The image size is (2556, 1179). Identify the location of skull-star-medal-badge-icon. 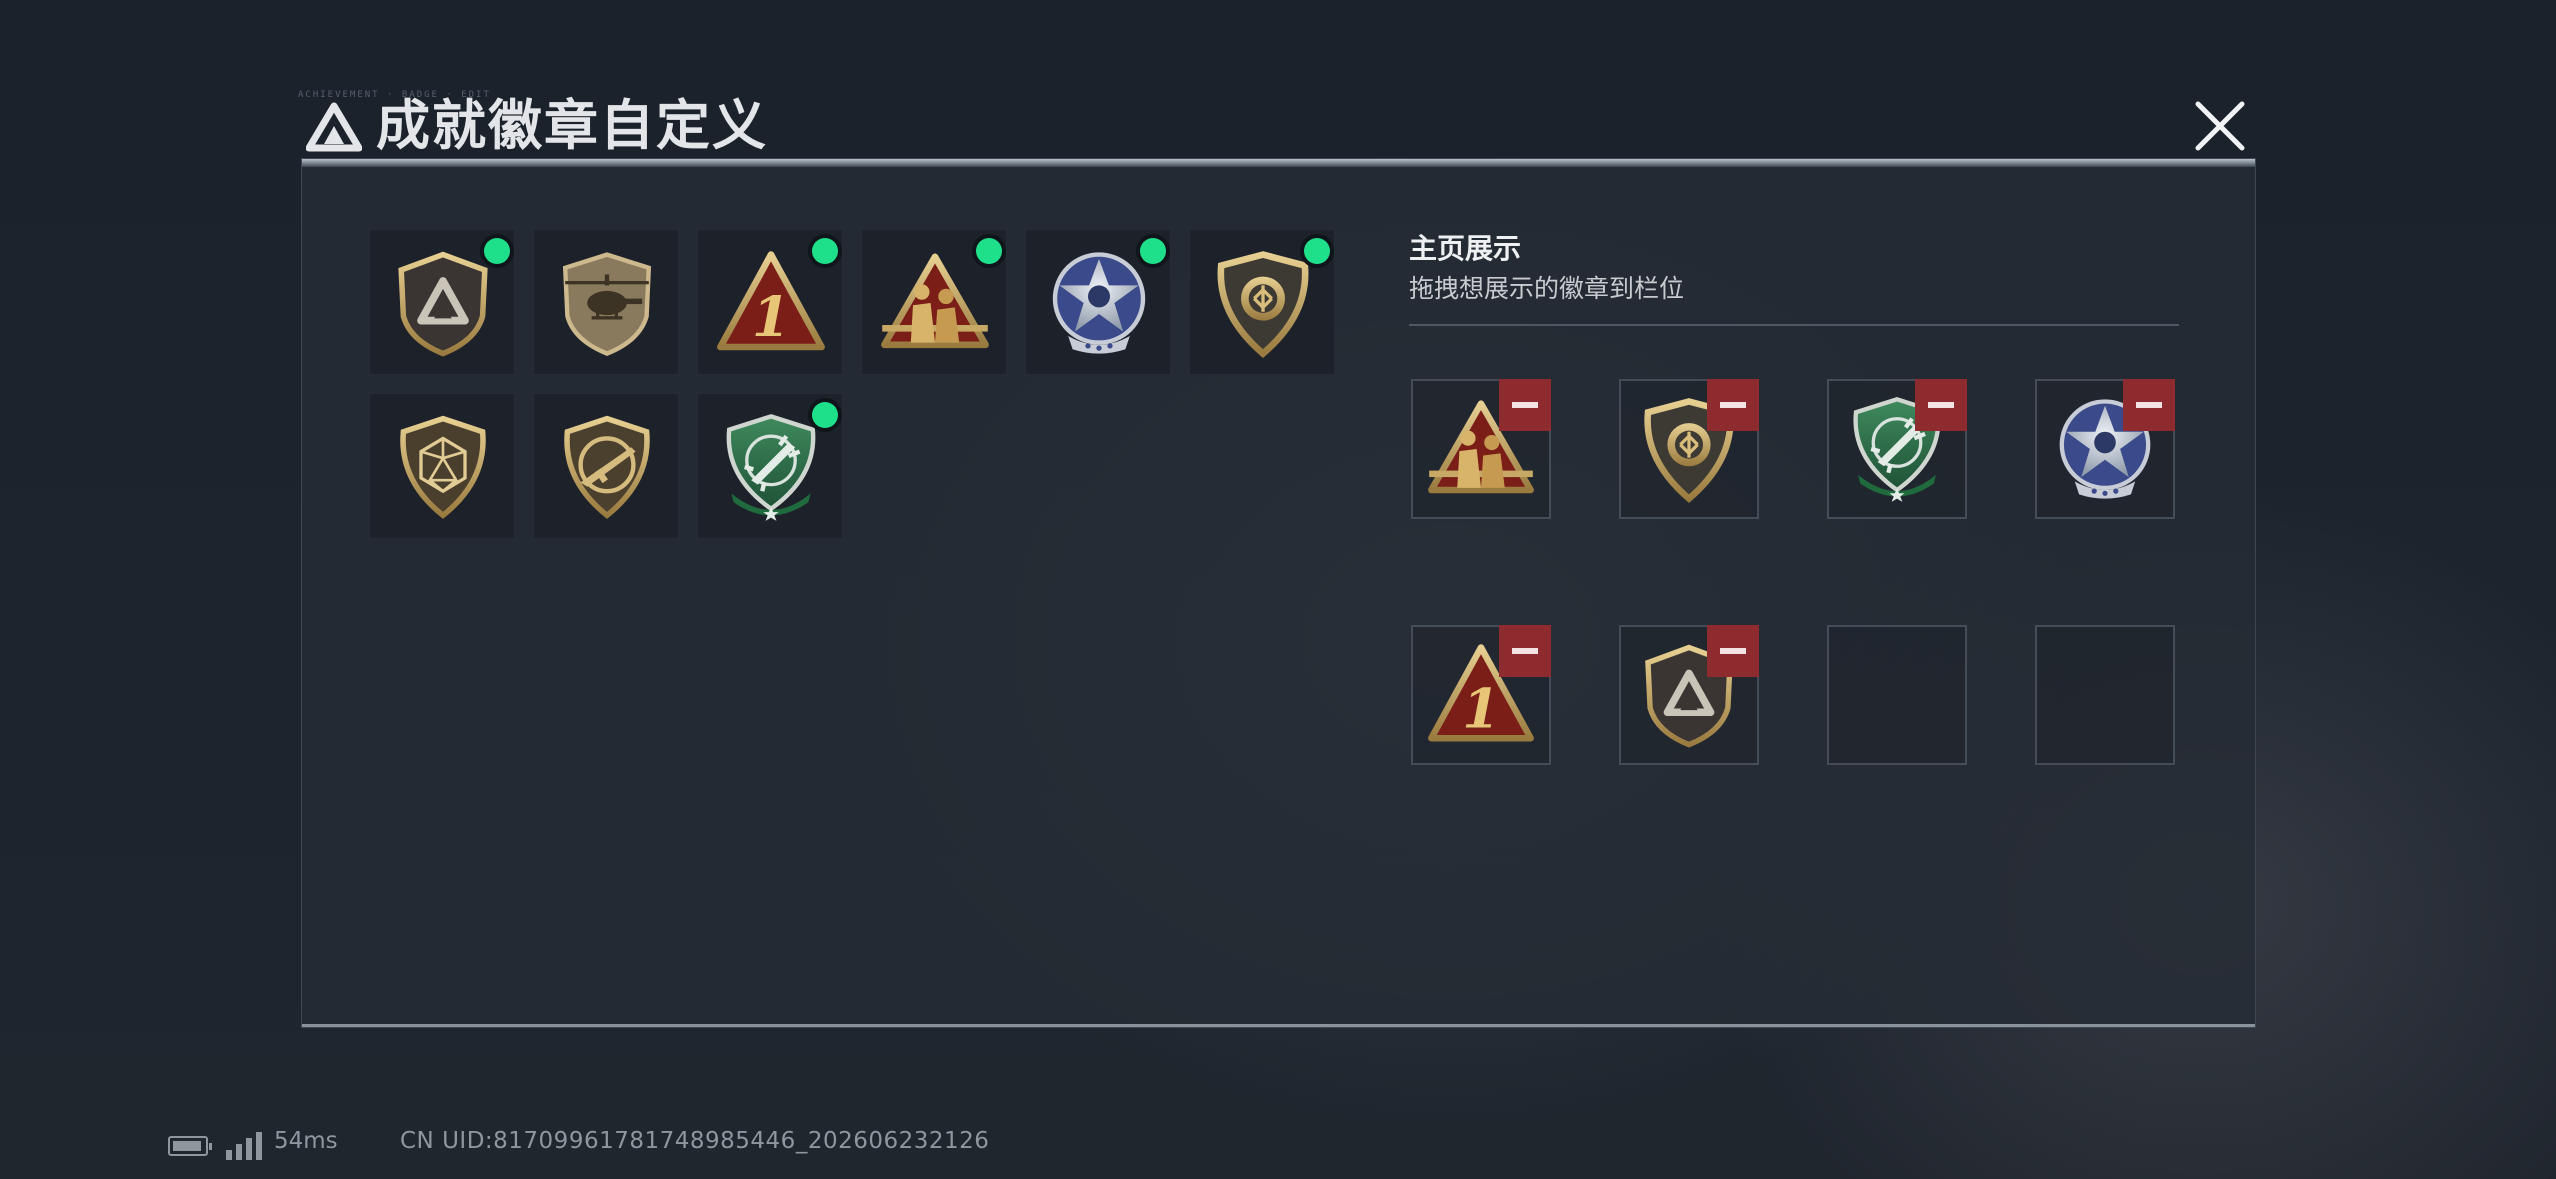
(1099, 303).